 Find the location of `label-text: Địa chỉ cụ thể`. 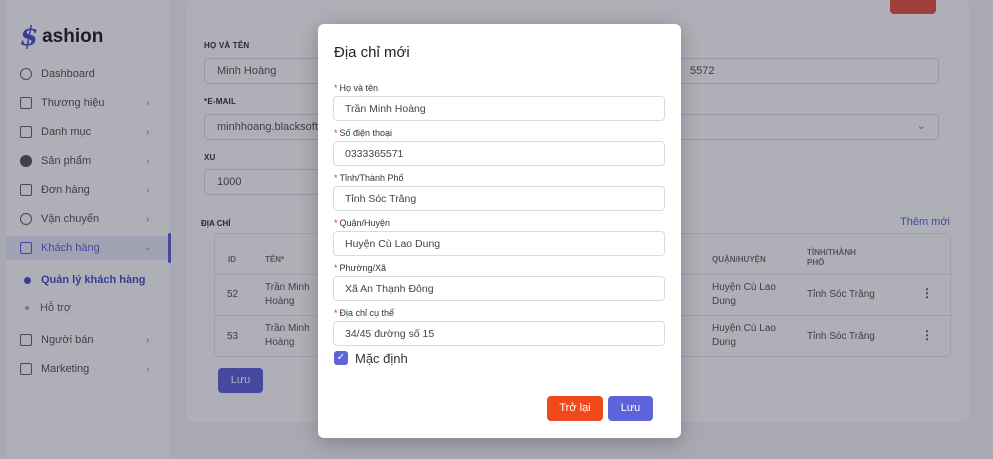

label-text: Địa chỉ cụ thể is located at coordinates (367, 313).